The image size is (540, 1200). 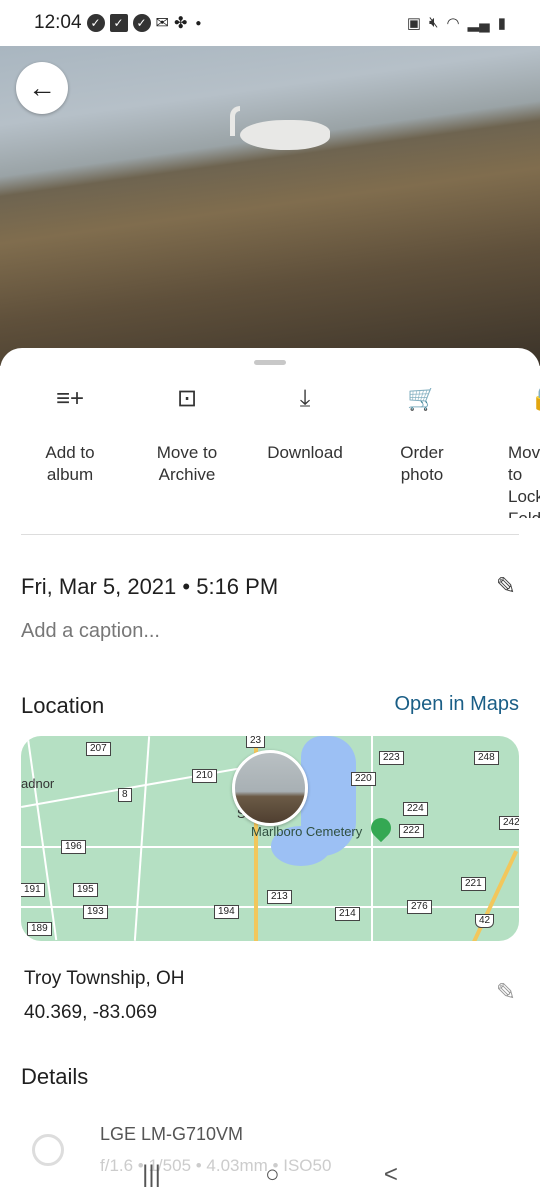 What do you see at coordinates (39, 929) in the screenshot?
I see `road-label: 189` at bounding box center [39, 929].